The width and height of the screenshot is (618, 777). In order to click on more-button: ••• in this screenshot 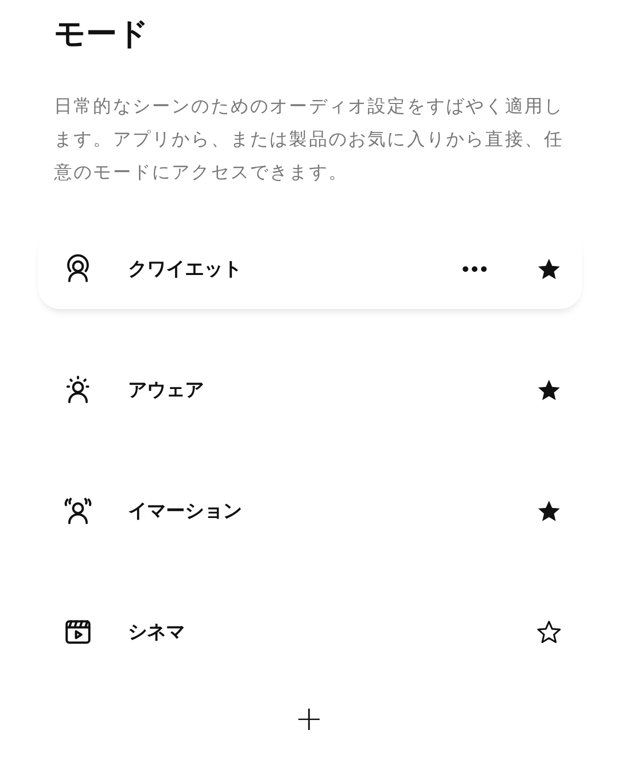, I will do `click(474, 269)`.